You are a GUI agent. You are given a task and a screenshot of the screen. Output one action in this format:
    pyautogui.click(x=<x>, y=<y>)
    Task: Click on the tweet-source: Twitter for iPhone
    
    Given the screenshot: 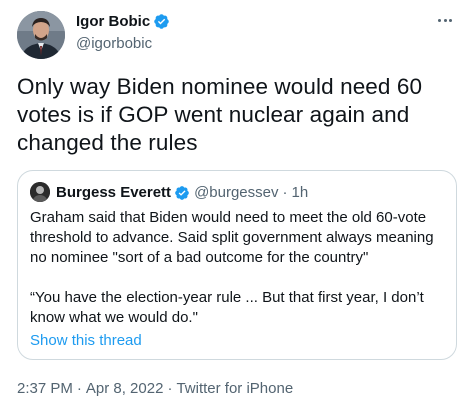 What is the action you would take?
    pyautogui.click(x=234, y=389)
    